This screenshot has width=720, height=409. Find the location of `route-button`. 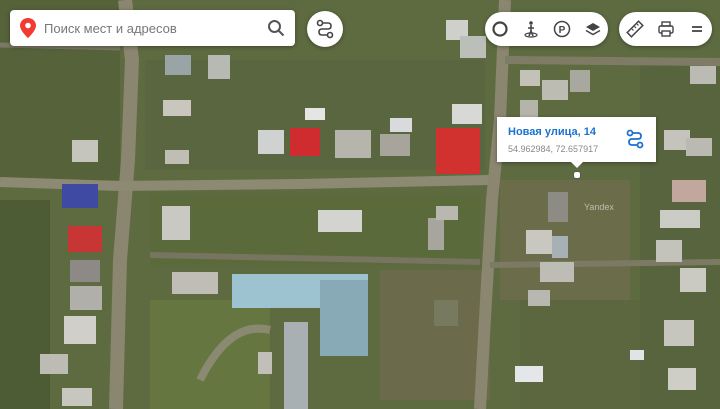

route-button is located at coordinates (325, 29).